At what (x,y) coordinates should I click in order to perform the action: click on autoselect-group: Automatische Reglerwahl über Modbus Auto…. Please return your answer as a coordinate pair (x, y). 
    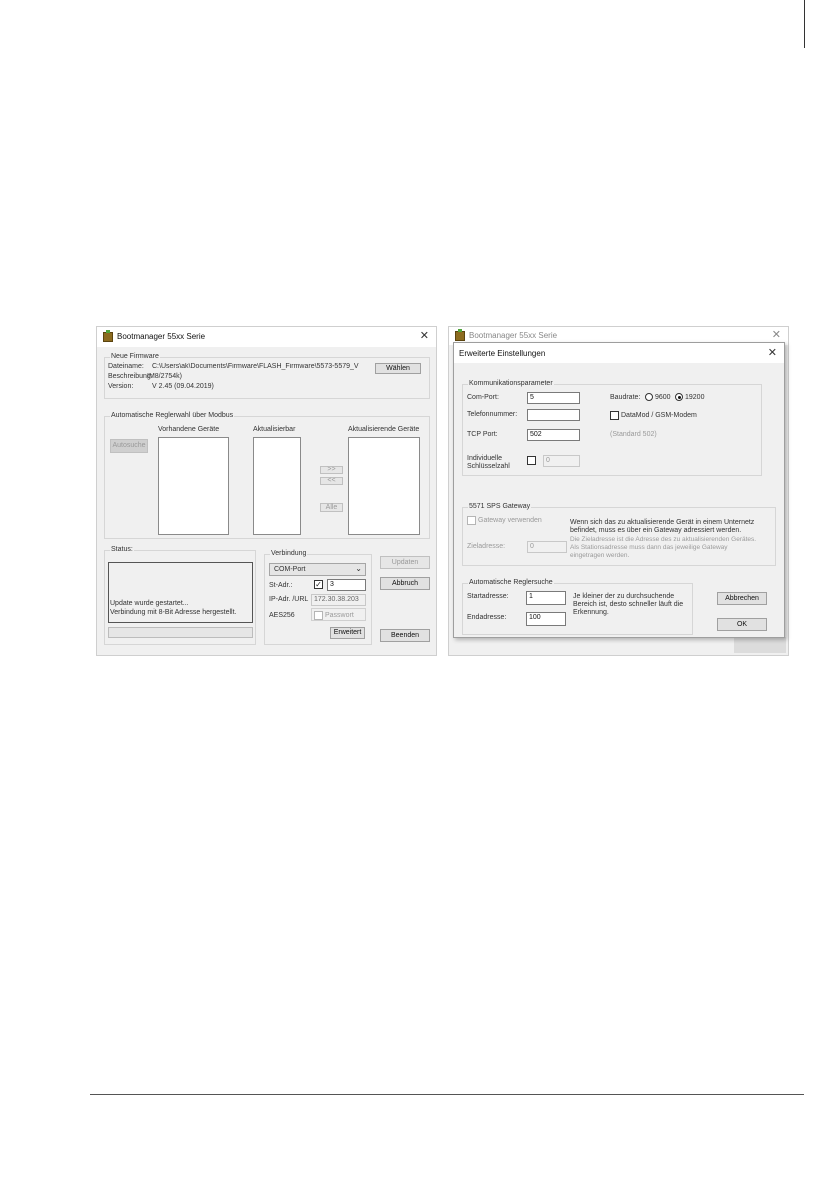
    Looking at the image, I should click on (267, 475).